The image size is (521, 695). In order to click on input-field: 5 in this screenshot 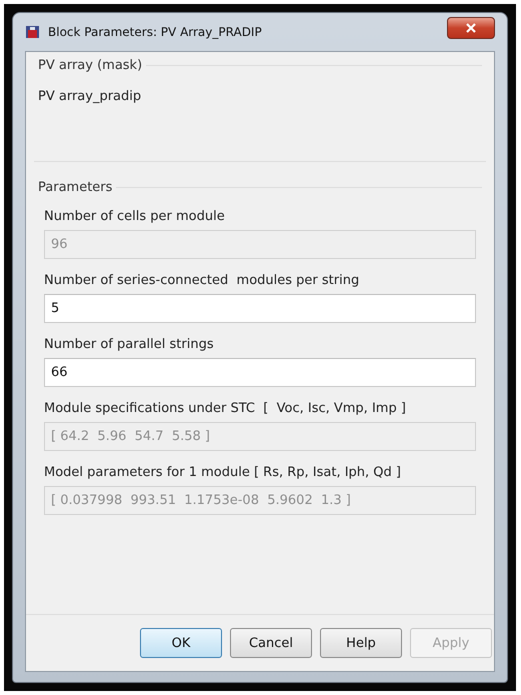, I will do `click(260, 308)`.